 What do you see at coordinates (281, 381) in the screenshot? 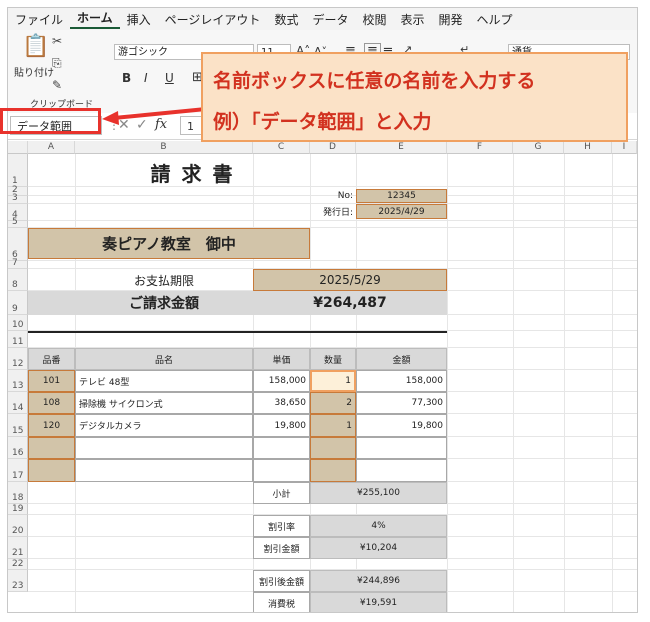
I see `item-price: 158,000` at bounding box center [281, 381].